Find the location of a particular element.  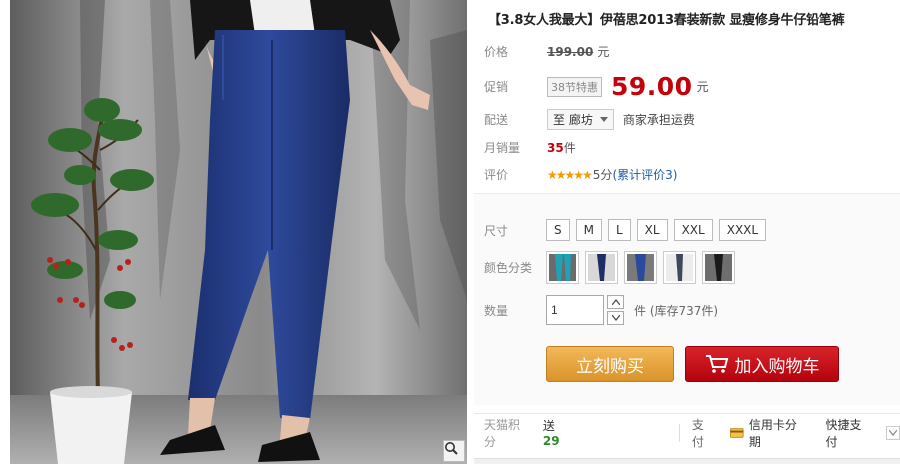

points-value: 送29 is located at coordinates (557, 432).